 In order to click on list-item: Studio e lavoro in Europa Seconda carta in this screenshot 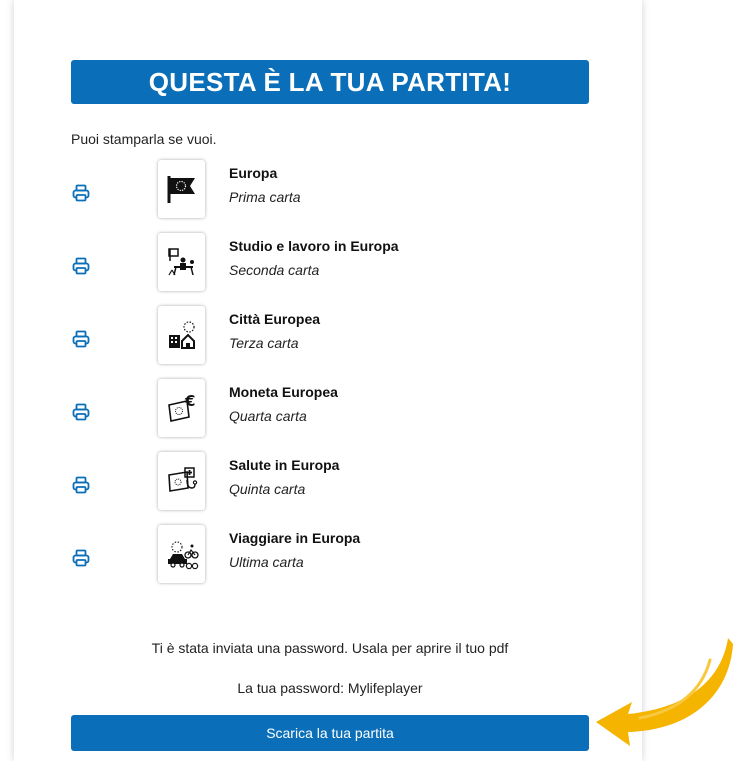, I will do `click(300, 263)`.